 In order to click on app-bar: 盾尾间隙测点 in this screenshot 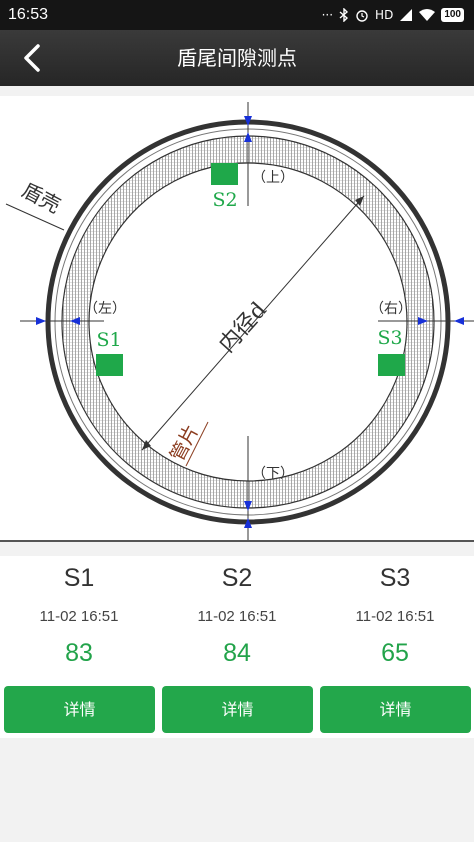, I will do `click(237, 58)`.